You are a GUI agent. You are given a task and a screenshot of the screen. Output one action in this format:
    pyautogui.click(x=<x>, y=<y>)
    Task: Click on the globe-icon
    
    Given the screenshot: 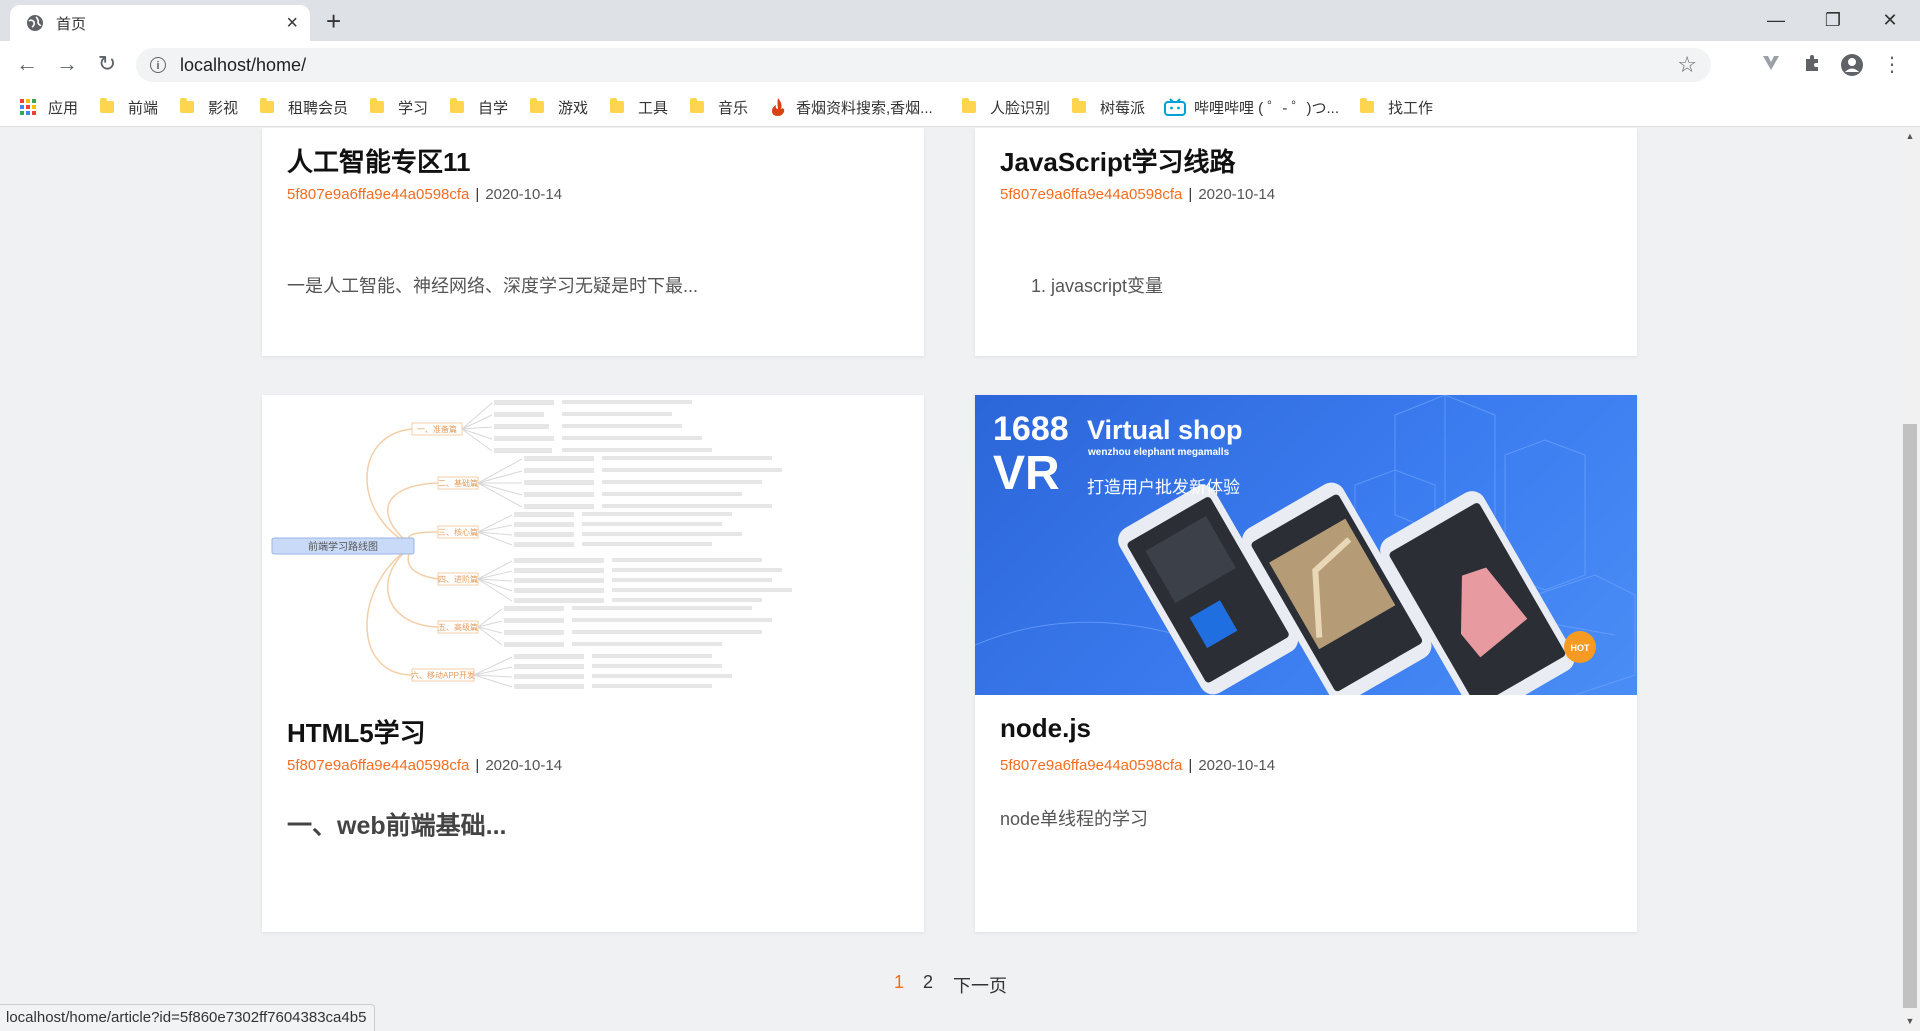 What is the action you would take?
    pyautogui.click(x=35, y=23)
    